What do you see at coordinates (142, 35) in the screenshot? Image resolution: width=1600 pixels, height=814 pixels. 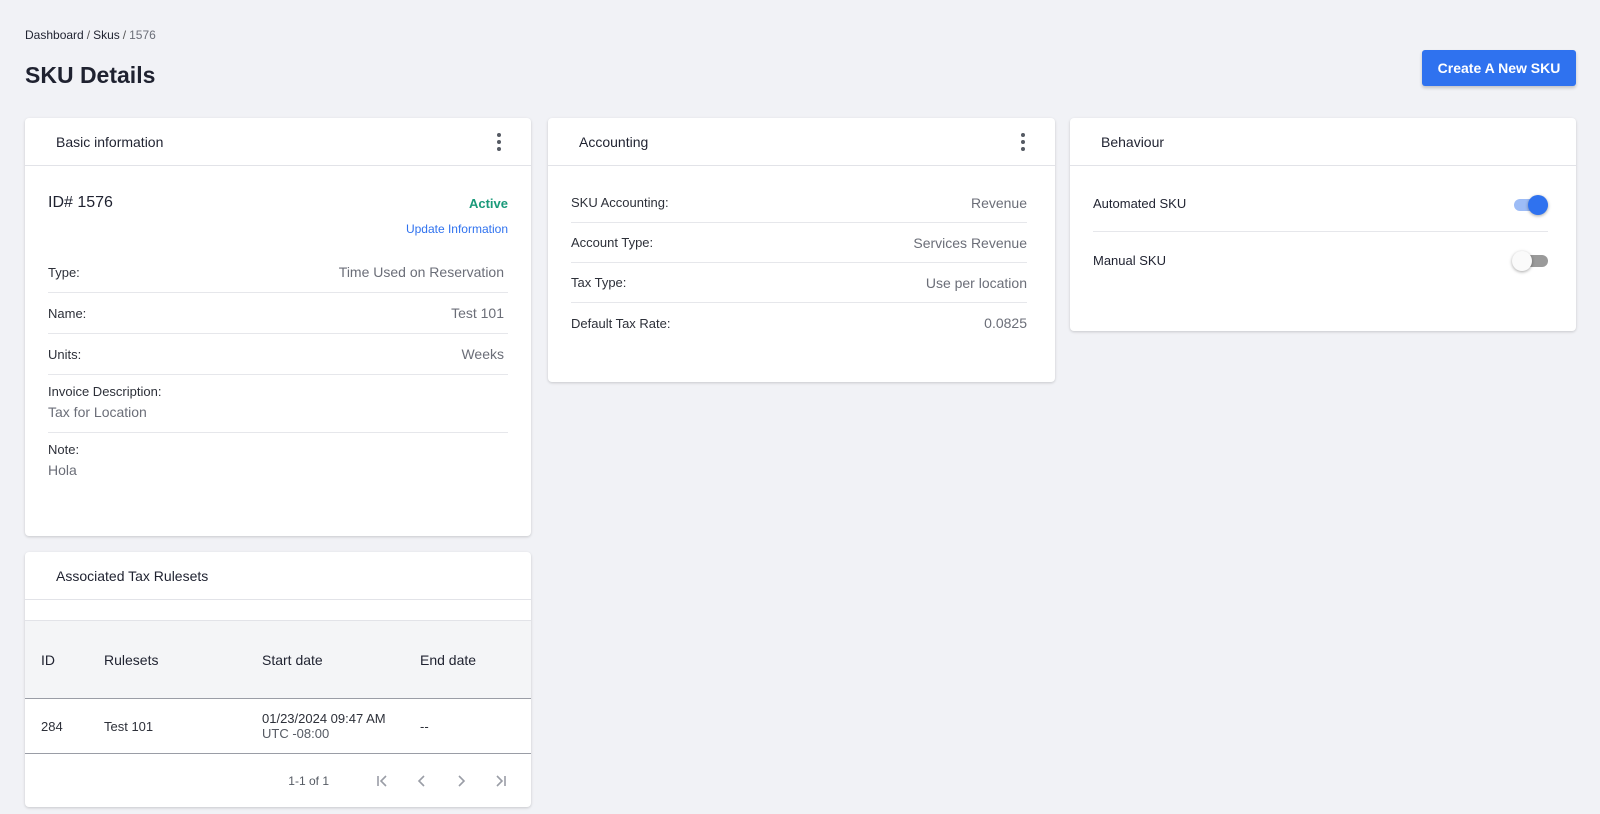 I see `breadcrumb-current: 1576` at bounding box center [142, 35].